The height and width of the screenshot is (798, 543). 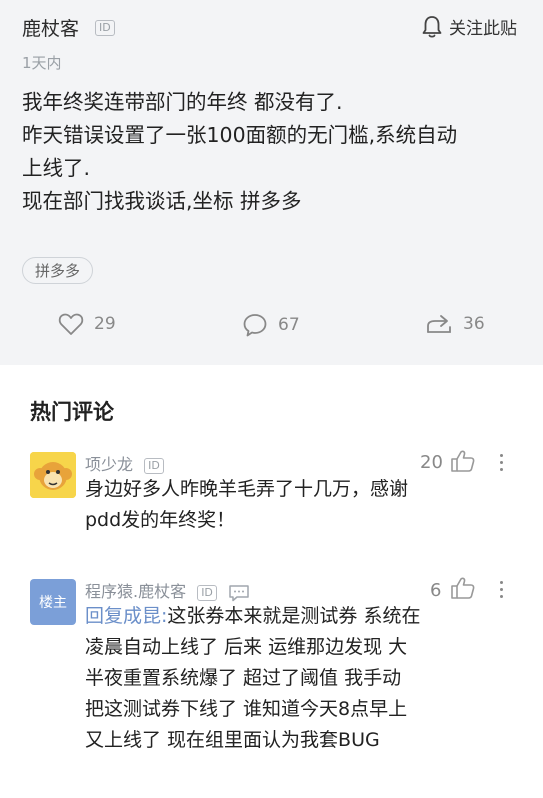 I want to click on post-line: 现在部门找我谈话,坐标 拼多多, so click(x=162, y=201).